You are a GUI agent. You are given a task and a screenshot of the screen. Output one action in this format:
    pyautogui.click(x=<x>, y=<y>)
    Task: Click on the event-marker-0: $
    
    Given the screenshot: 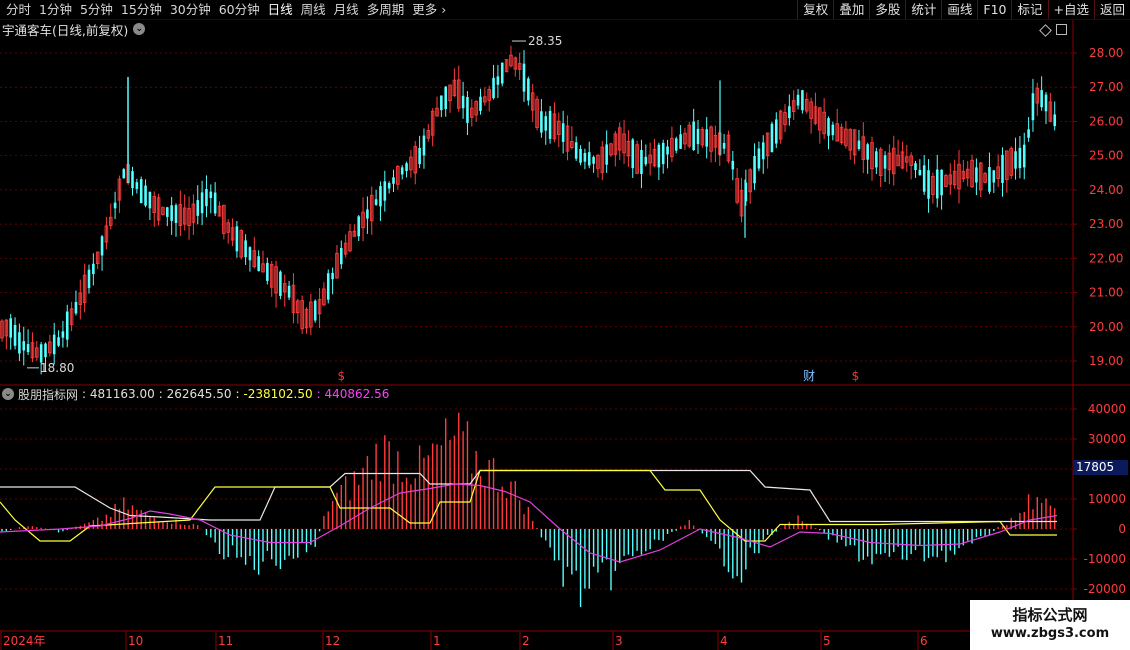 What is the action you would take?
    pyautogui.click(x=341, y=376)
    